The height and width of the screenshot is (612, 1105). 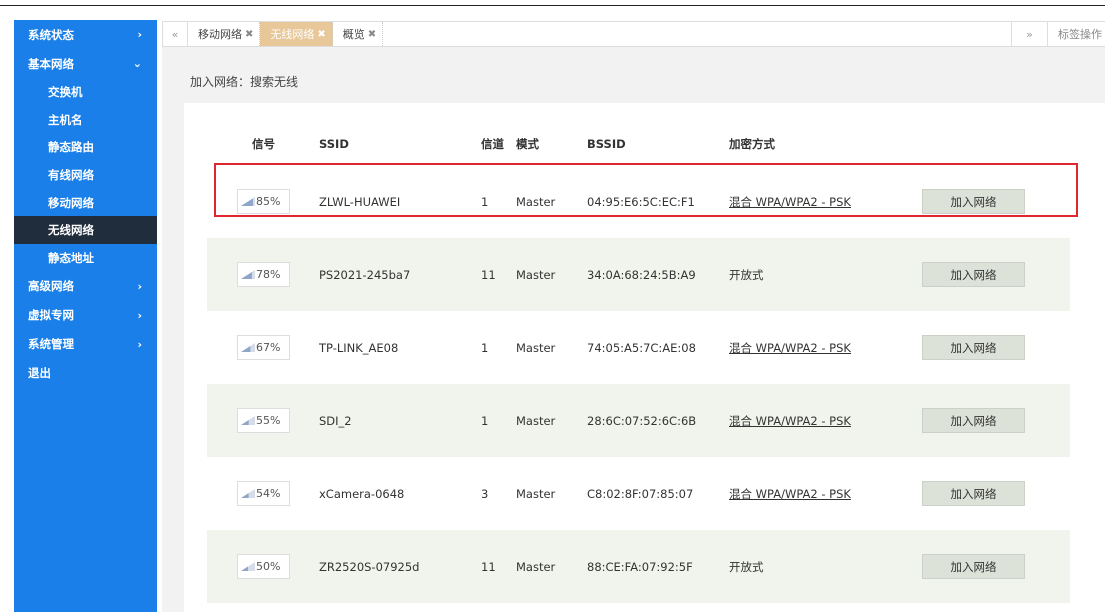 I want to click on signal-cell: 50%, so click(x=254, y=566).